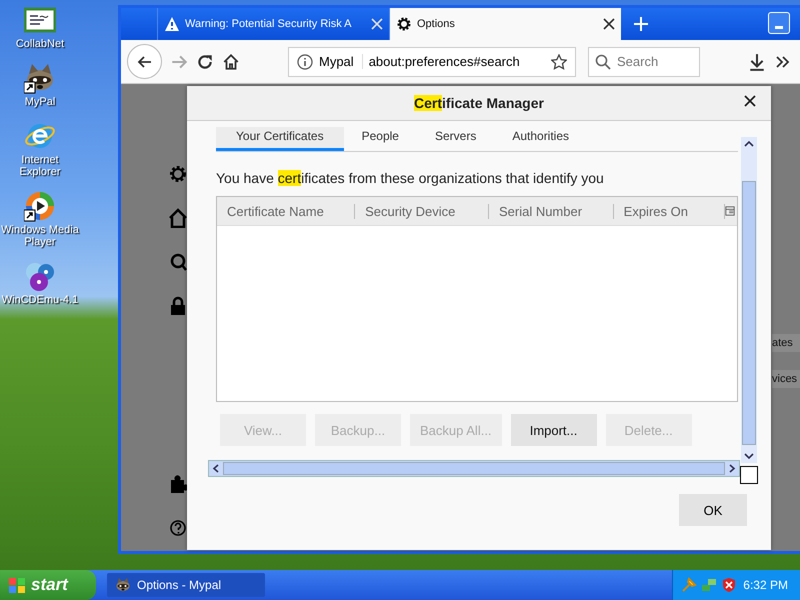 The width and height of the screenshot is (800, 600). What do you see at coordinates (765, 585) in the screenshot?
I see `clock: 6:32 PM` at bounding box center [765, 585].